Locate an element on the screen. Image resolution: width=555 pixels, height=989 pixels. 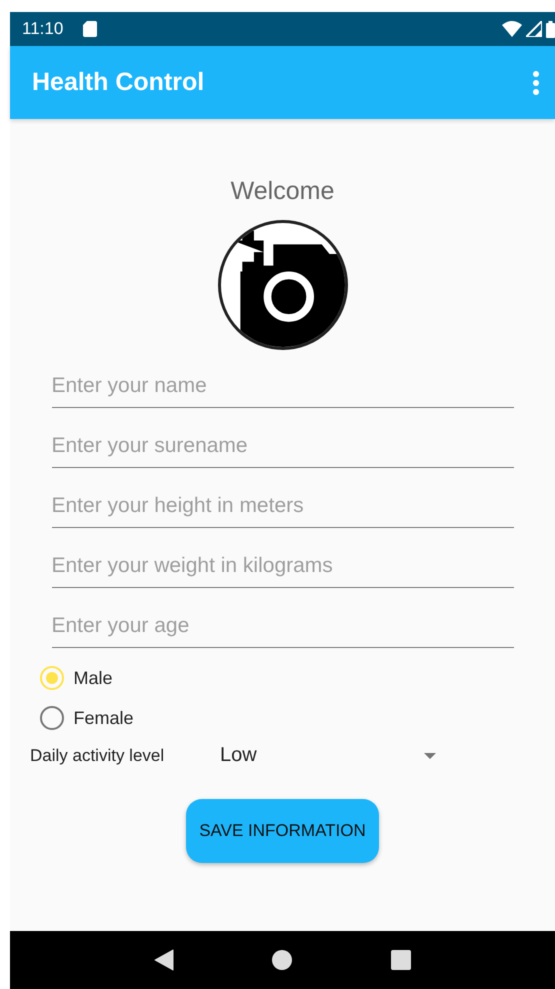
radio-option: Female is located at coordinates (283, 718).